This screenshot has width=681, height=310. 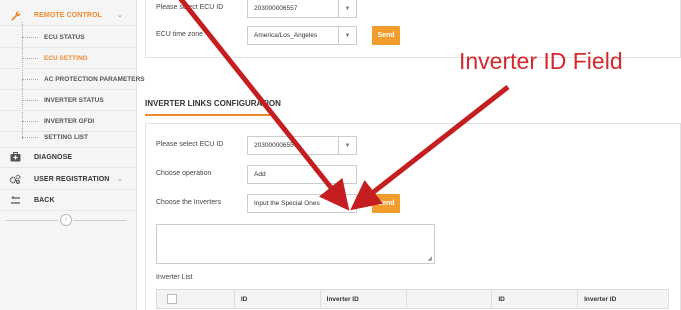 I want to click on time-zone-label: ECU time zone, so click(x=180, y=34).